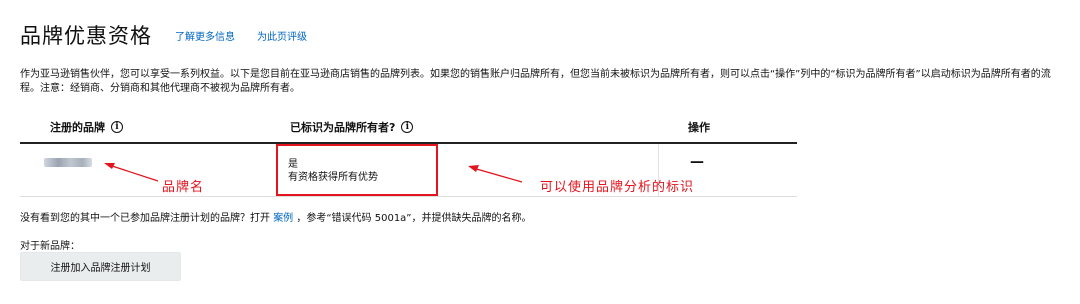 This screenshot has width=1080, height=304. Describe the element at coordinates (145, 218) in the screenshot. I see `missing-brand-prefix: 没有看到您的其中一个已参加品牌注册计划的品牌？打开` at that location.